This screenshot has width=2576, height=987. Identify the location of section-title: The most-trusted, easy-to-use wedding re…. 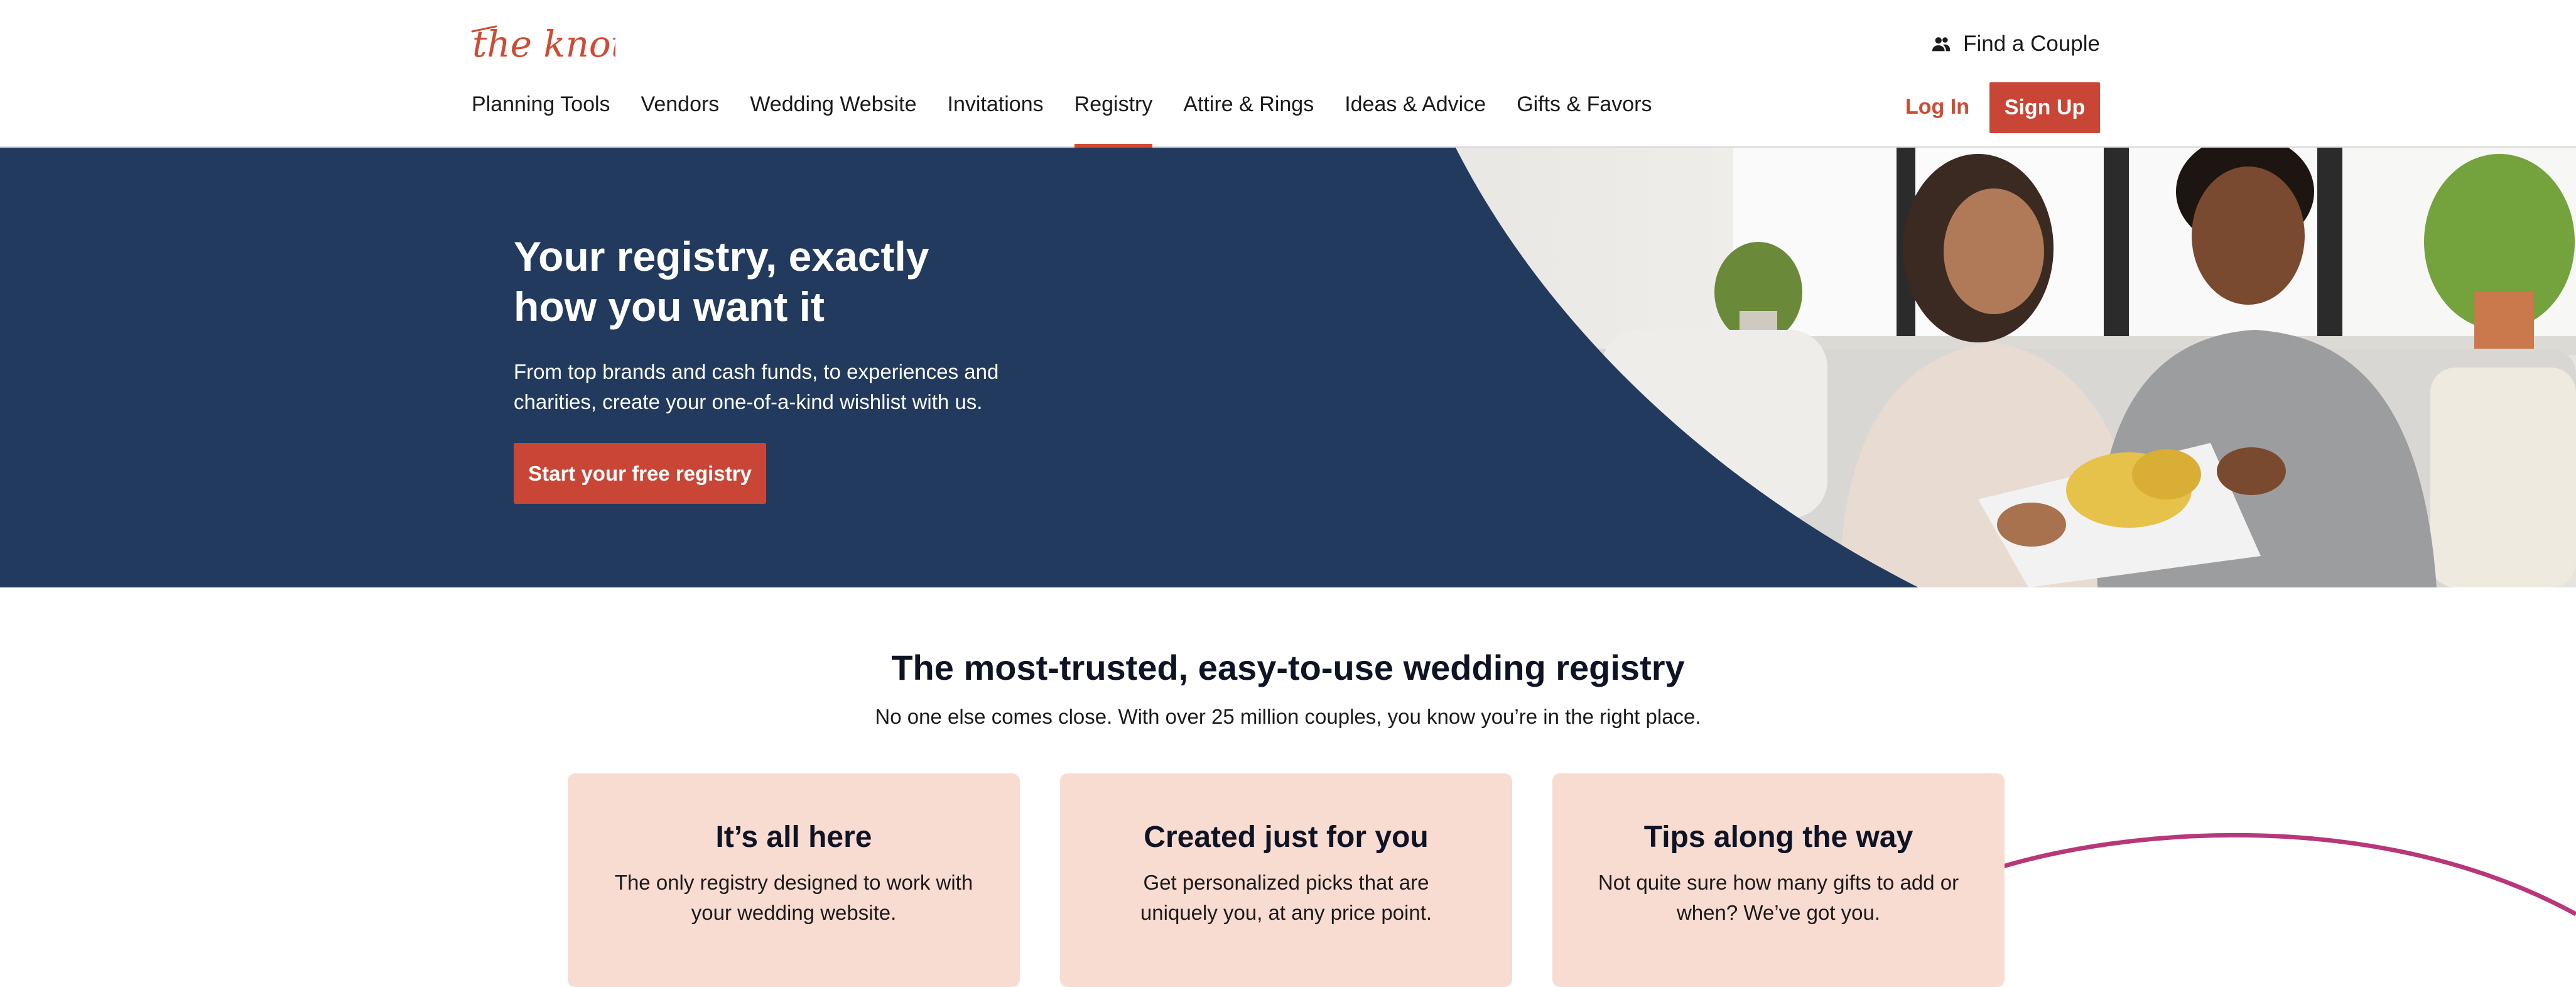
(1288, 667).